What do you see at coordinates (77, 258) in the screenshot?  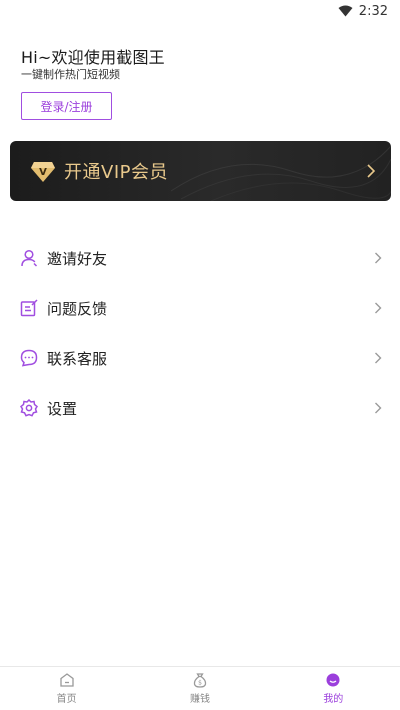 I see `menu-item-label: 邀请好友` at bounding box center [77, 258].